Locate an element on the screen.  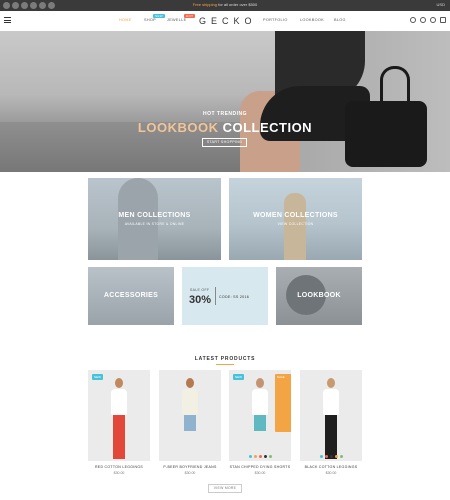
product-name: RED COTTON LEGGINGS is located at coordinates (119, 467).